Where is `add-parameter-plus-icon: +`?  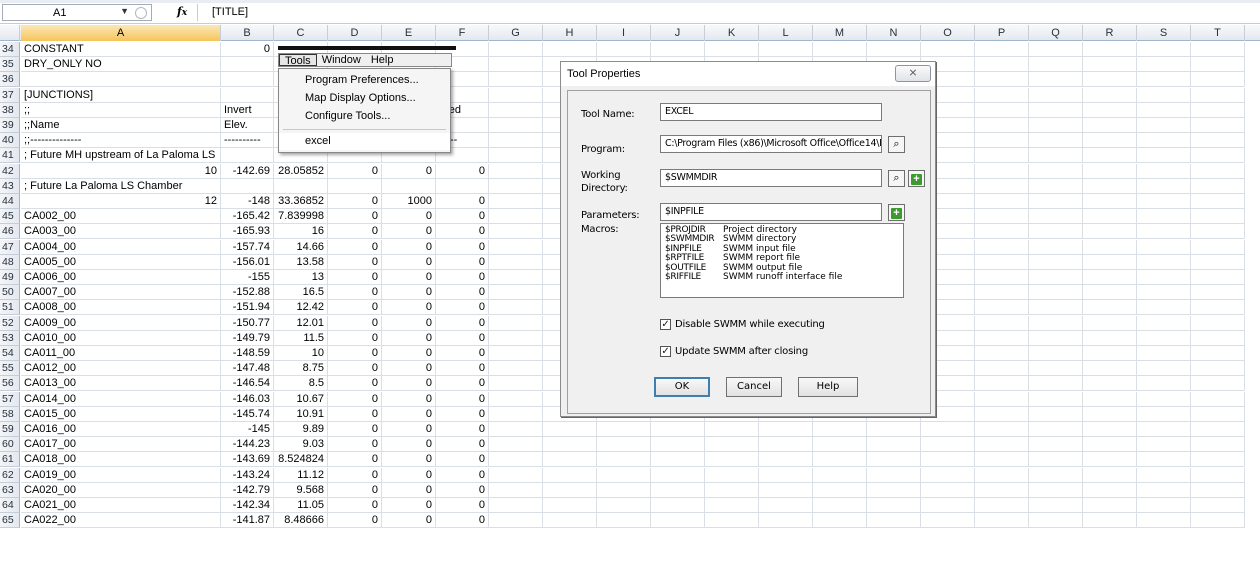 add-parameter-plus-icon: + is located at coordinates (896, 212).